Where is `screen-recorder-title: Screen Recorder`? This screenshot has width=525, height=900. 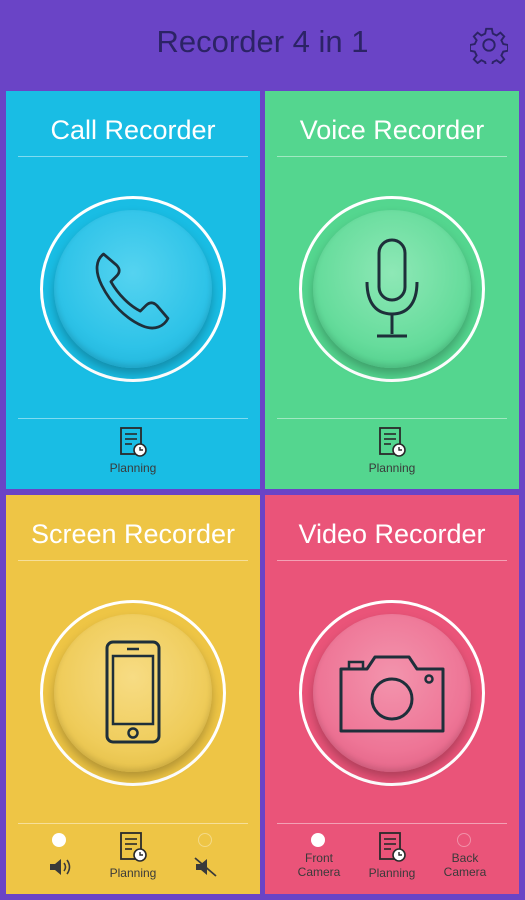
screen-recorder-title: Screen Recorder is located at coordinates (133, 534).